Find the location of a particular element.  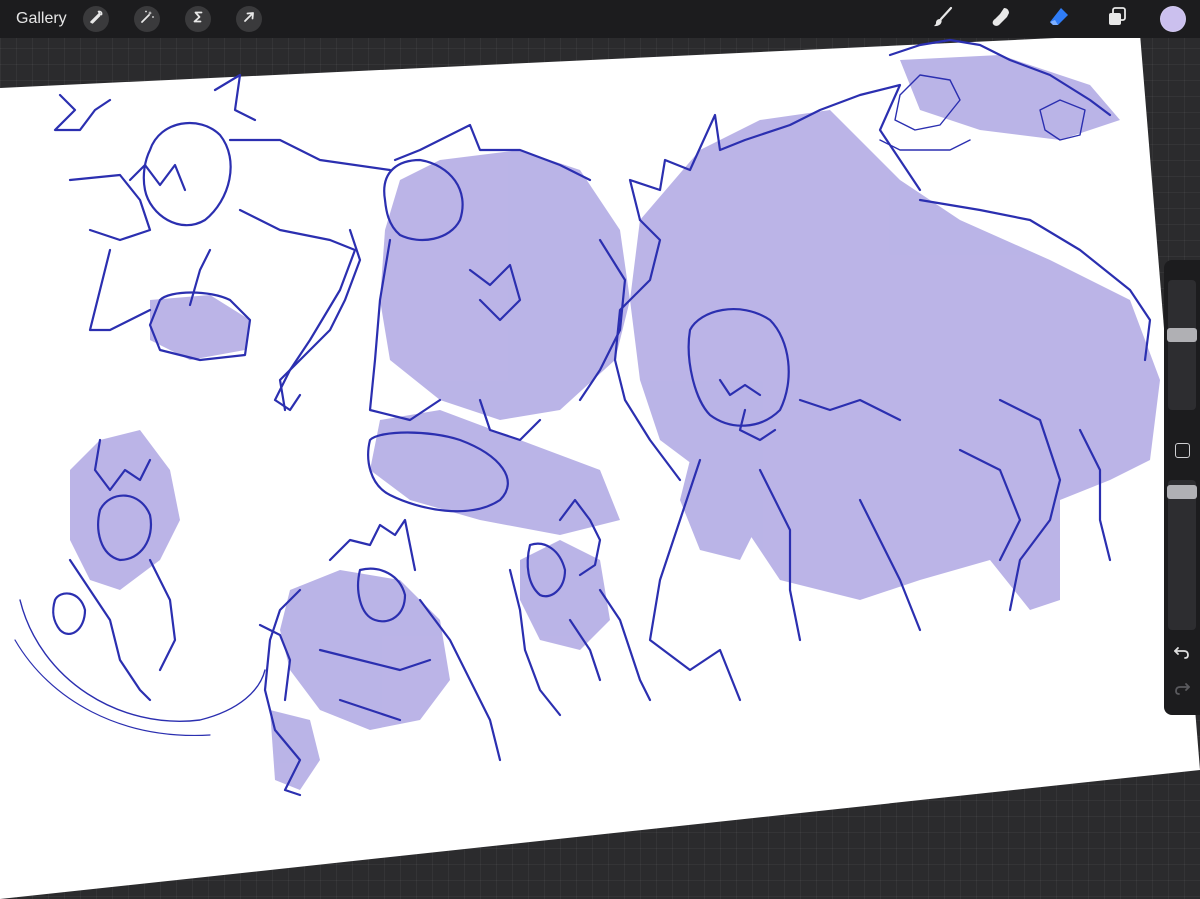

side-bar is located at coordinates (1182, 487).